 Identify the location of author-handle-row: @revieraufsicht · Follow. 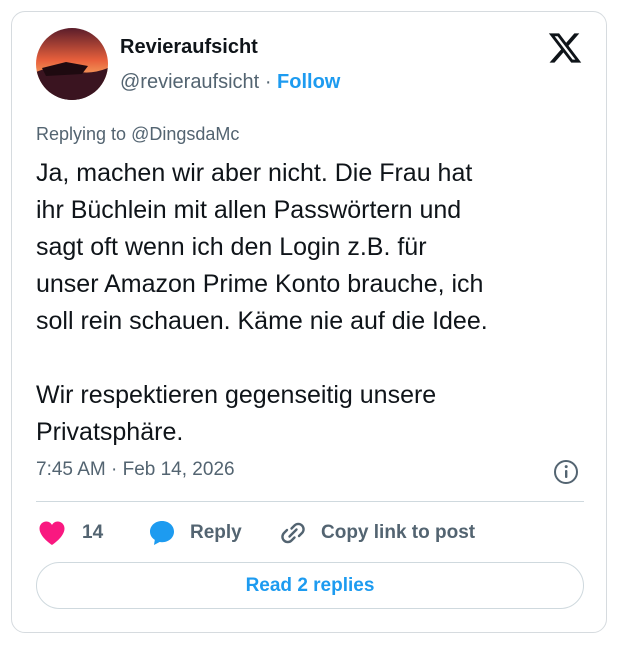
(230, 82).